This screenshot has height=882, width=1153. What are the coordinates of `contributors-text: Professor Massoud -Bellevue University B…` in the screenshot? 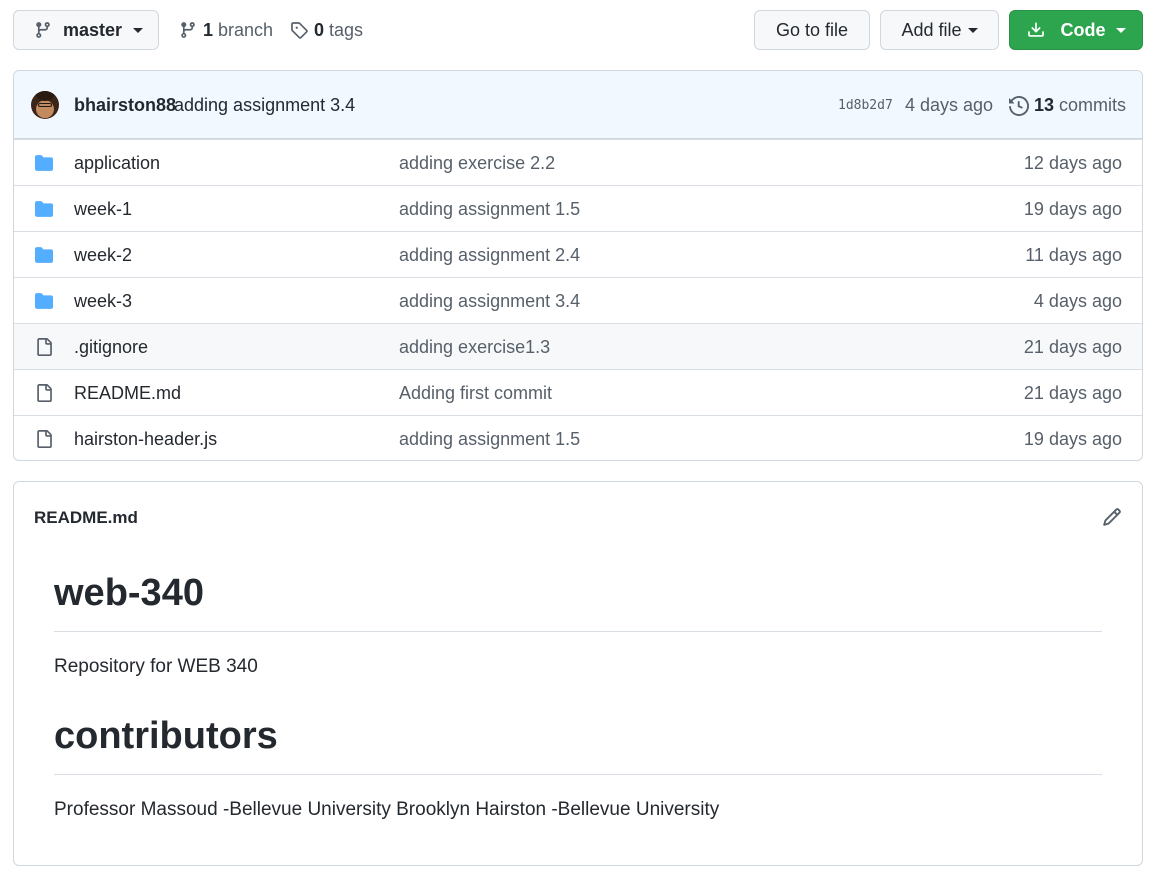 It's located at (387, 809).